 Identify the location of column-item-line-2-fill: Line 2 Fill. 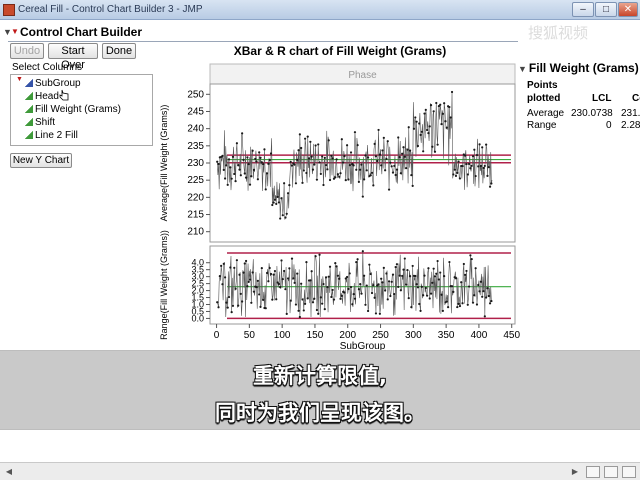
(51, 135).